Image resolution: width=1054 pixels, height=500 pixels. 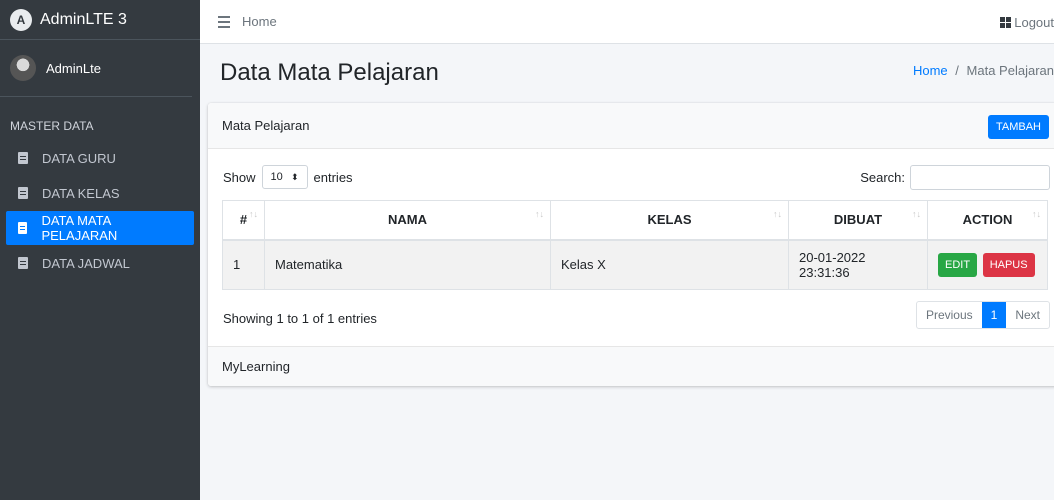 I want to click on sidebar-item-label: DATA MATA PELAJARAN, so click(x=79, y=228).